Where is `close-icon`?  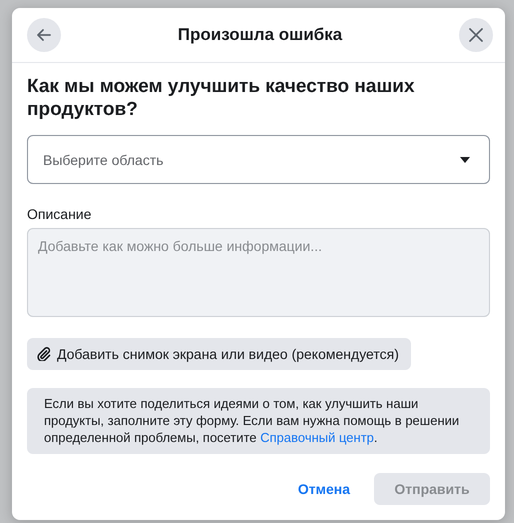
close-icon is located at coordinates (476, 35).